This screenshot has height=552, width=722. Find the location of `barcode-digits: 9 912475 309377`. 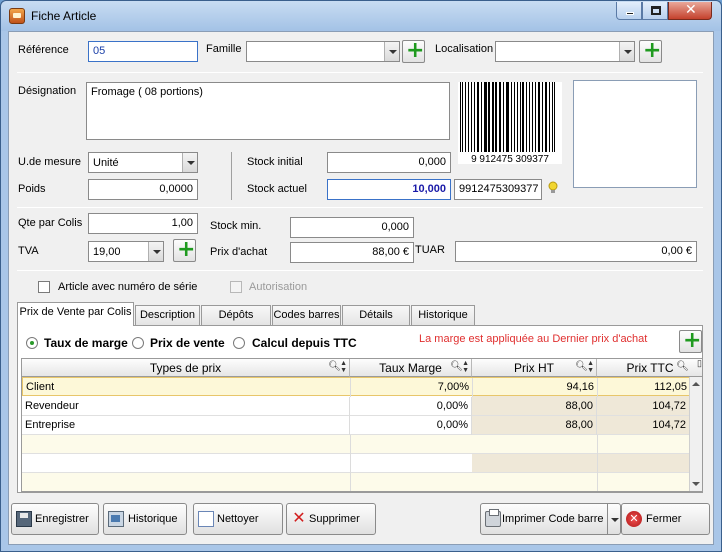

barcode-digits: 9 912475 309377 is located at coordinates (510, 159).